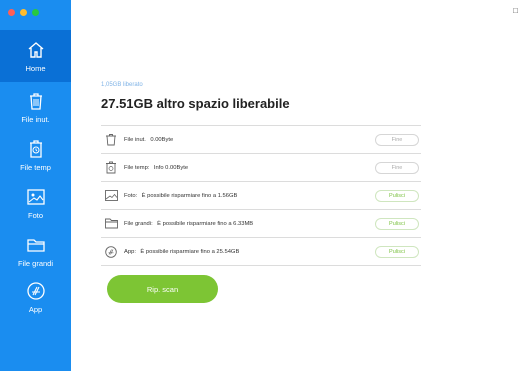 This screenshot has height=371, width=530. I want to click on minimize-window-button, so click(23, 12).